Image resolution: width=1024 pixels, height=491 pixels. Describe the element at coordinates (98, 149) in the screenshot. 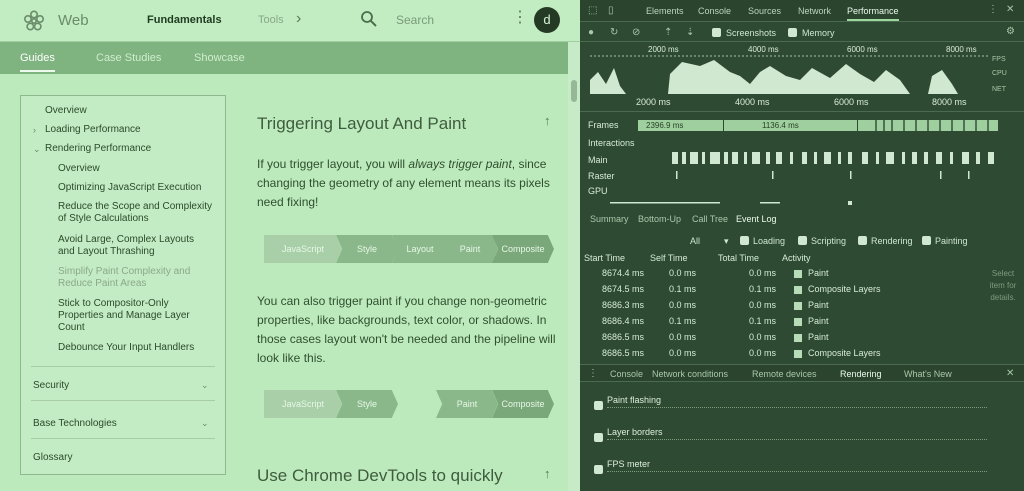

I see `sidebar-item-rendering-performance: Rendering Performance` at that location.